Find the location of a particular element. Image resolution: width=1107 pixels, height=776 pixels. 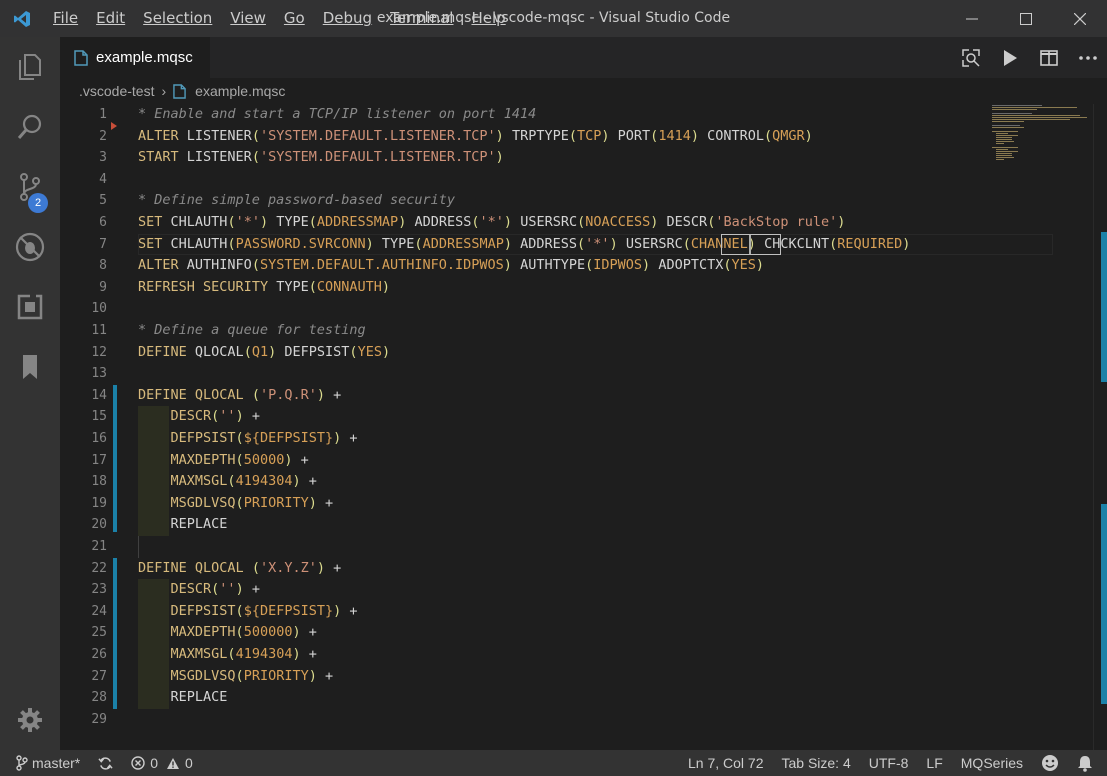

settings-button is located at coordinates (30, 720).